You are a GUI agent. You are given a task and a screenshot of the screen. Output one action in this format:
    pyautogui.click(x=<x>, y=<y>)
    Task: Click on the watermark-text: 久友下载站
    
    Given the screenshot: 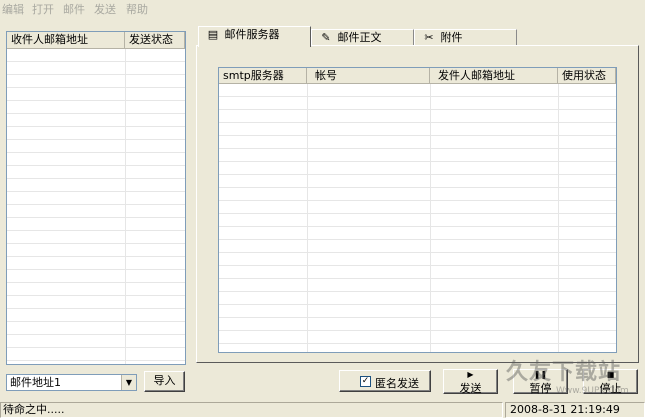 What is the action you would take?
    pyautogui.click(x=564, y=372)
    